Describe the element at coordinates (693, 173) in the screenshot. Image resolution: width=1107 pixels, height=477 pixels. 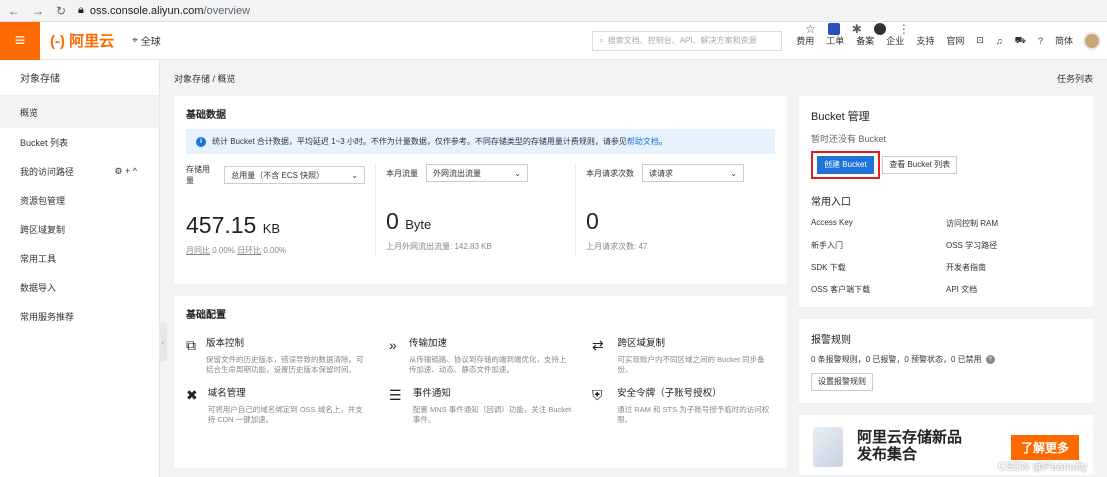
I see `request-type-select: 读请求 ⌄` at that location.